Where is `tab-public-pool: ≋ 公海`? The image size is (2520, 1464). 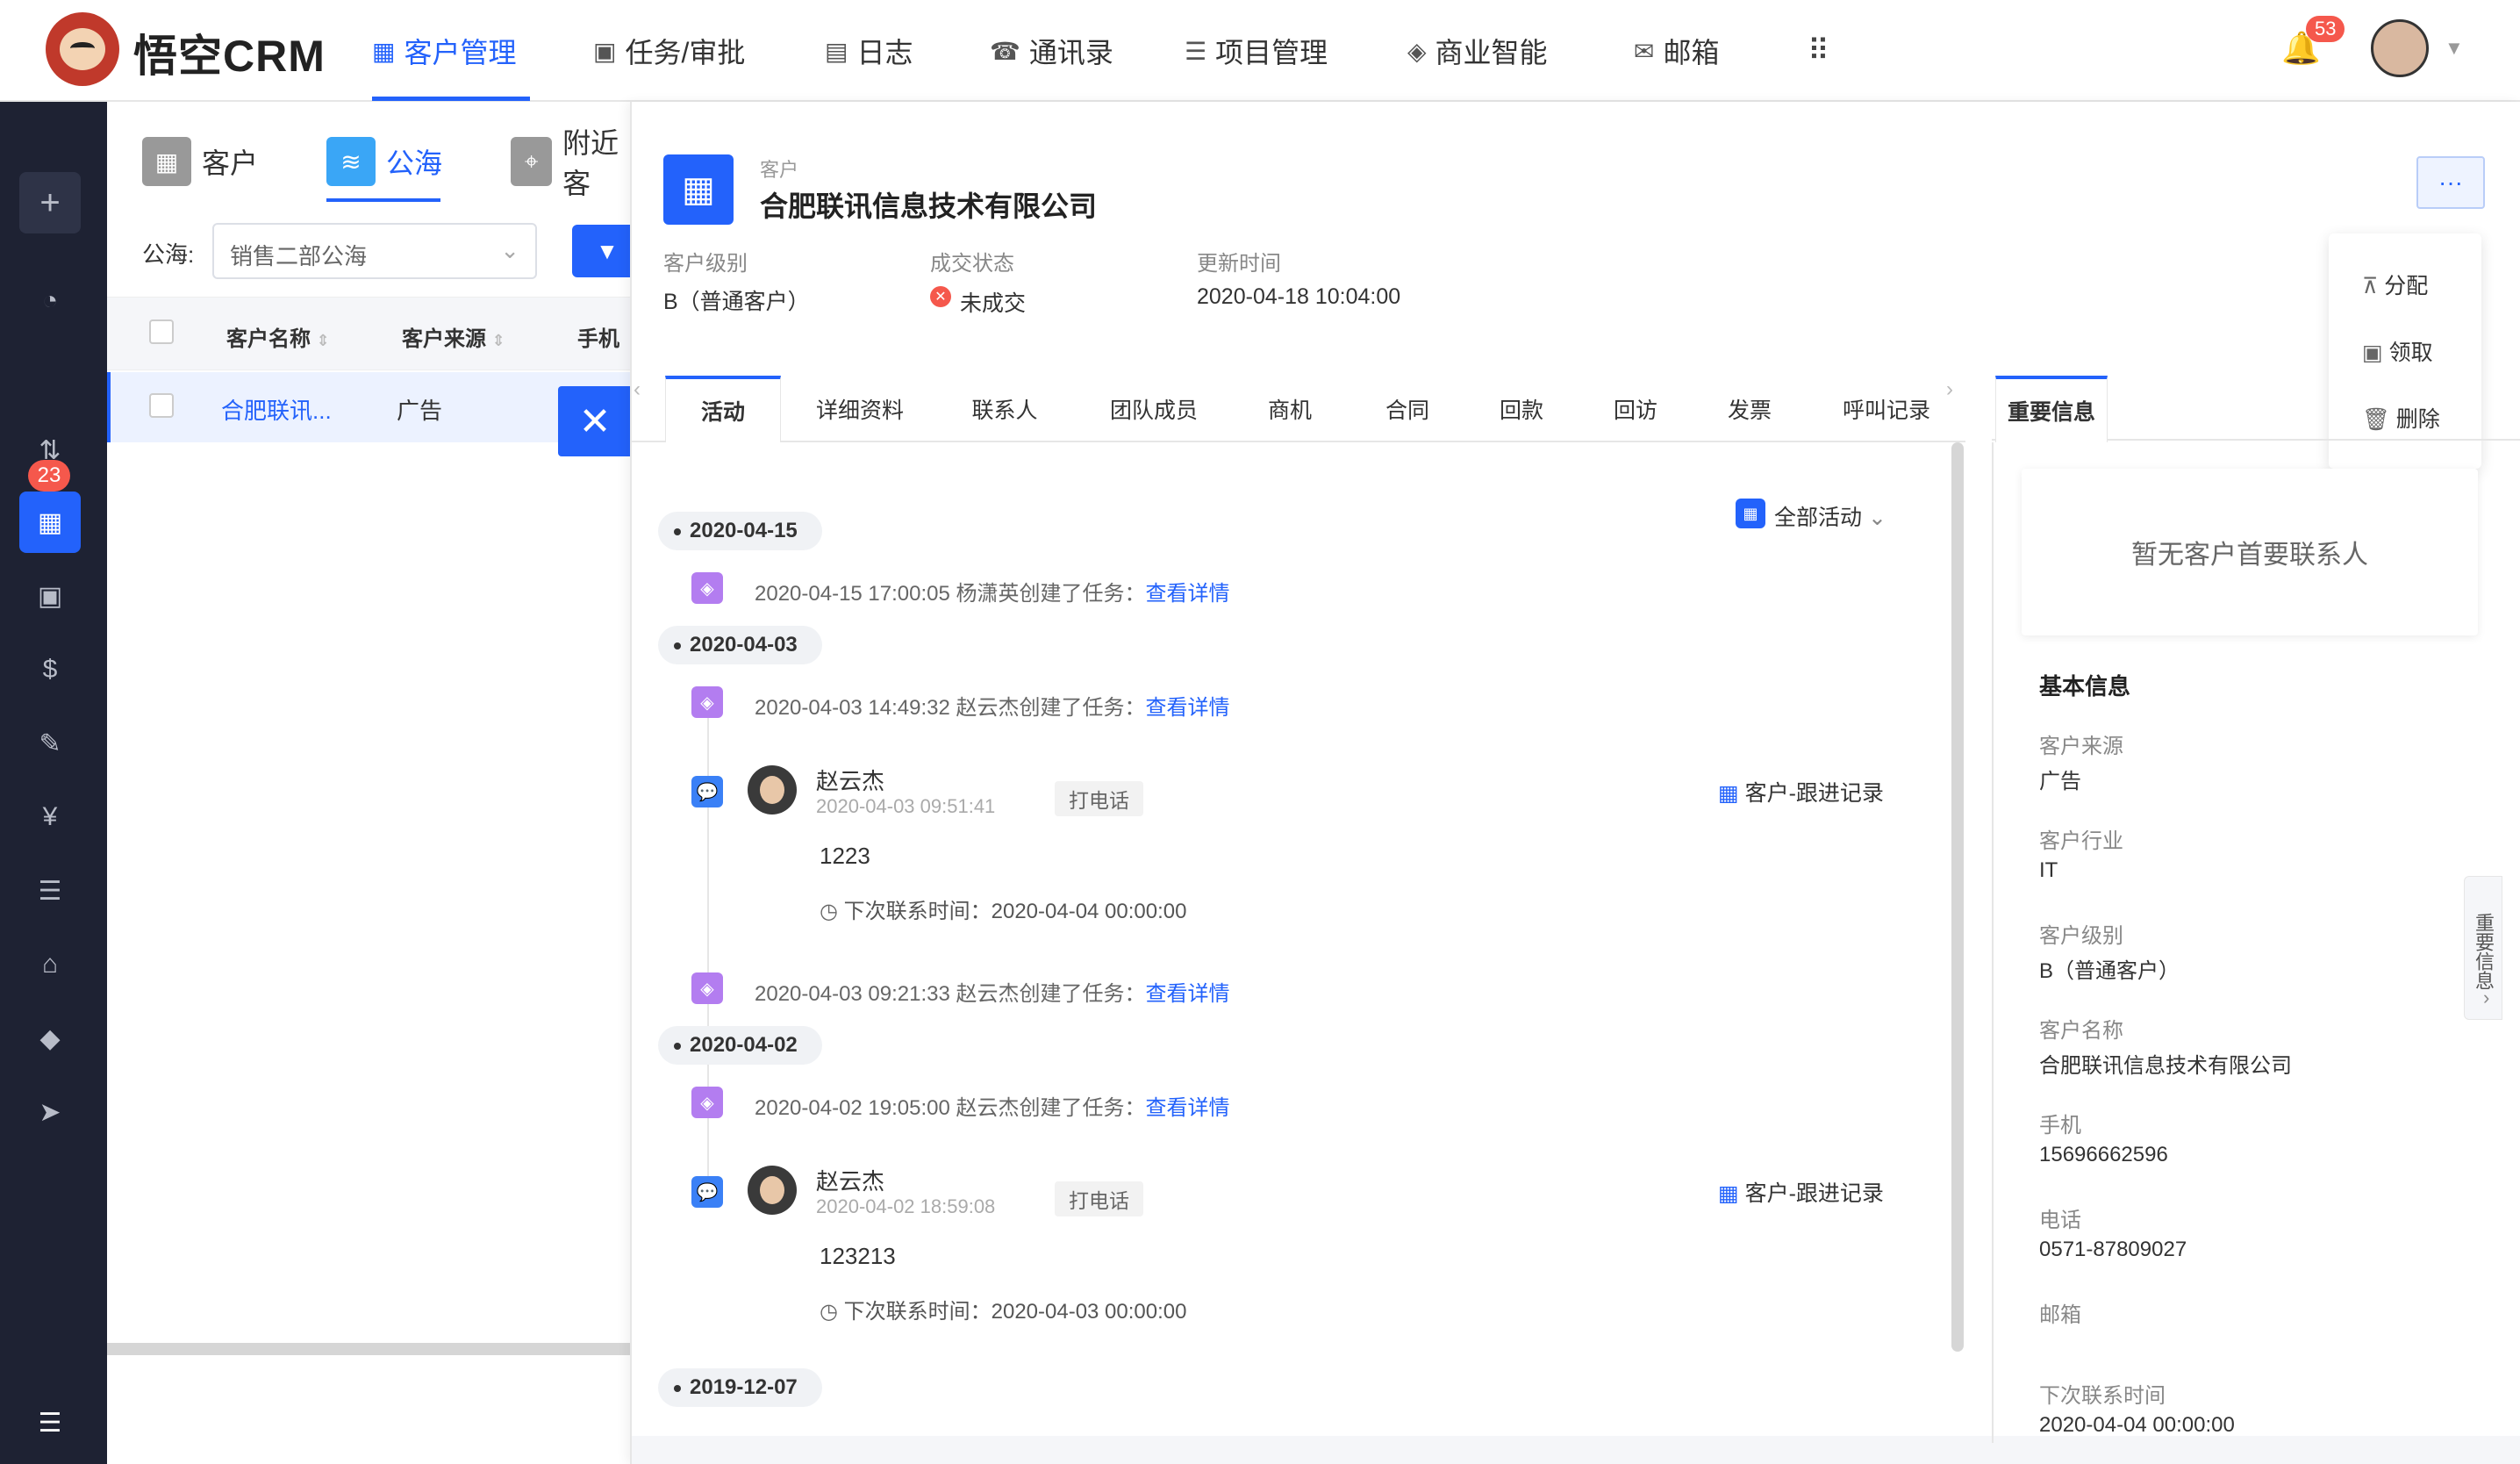
tab-public-pool: ≋ 公海 is located at coordinates (384, 161).